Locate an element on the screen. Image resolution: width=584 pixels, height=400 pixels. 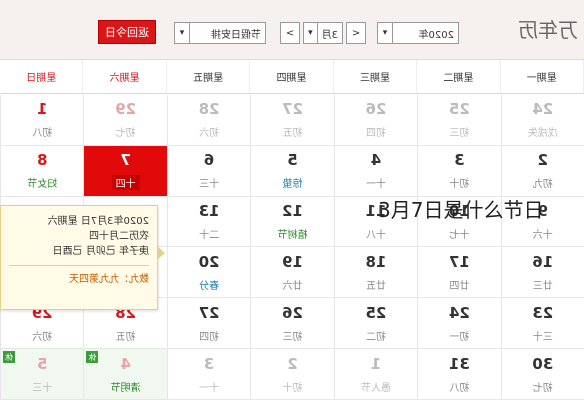
day-cell: 7 十四 is located at coordinates (125, 171).